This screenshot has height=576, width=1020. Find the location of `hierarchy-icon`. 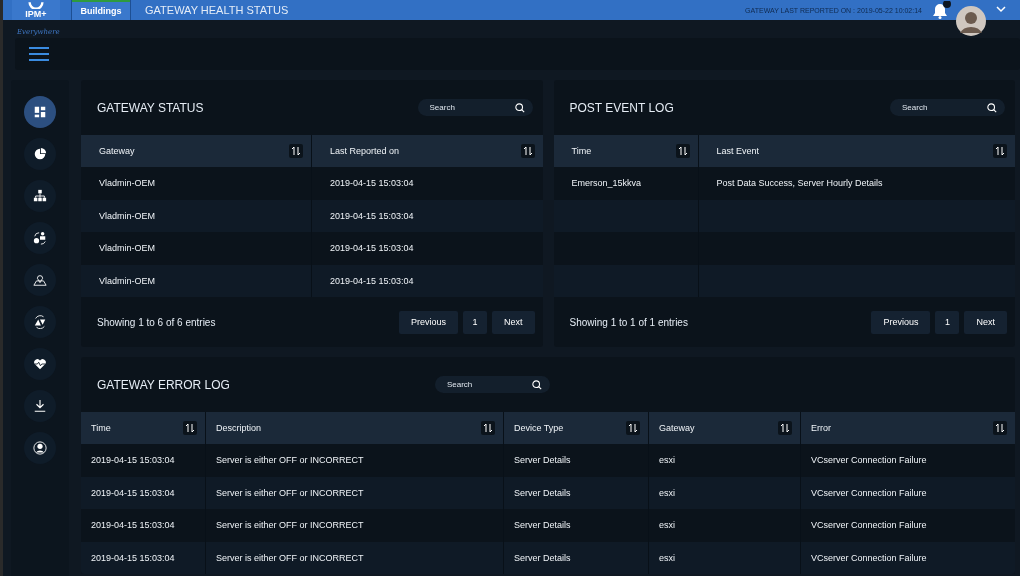

hierarchy-icon is located at coordinates (40, 196).